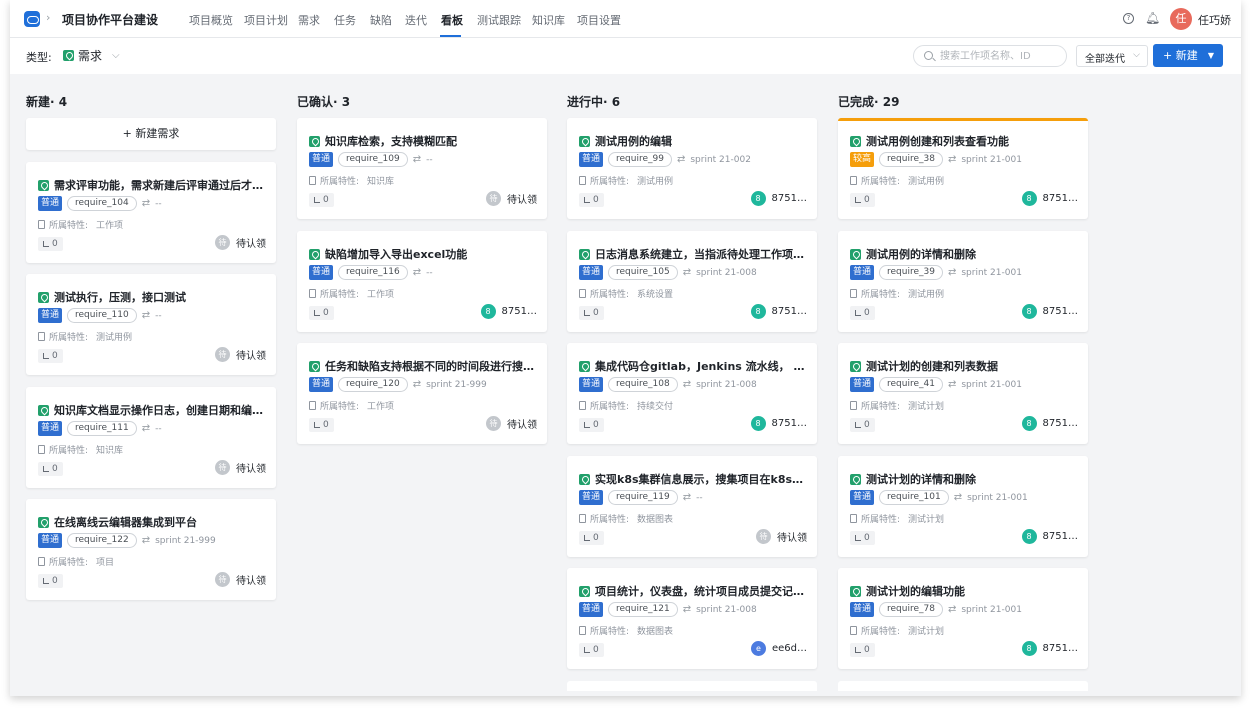 Image resolution: width=1251 pixels, height=714 pixels. I want to click on tab-kanban: 看板, so click(452, 20).